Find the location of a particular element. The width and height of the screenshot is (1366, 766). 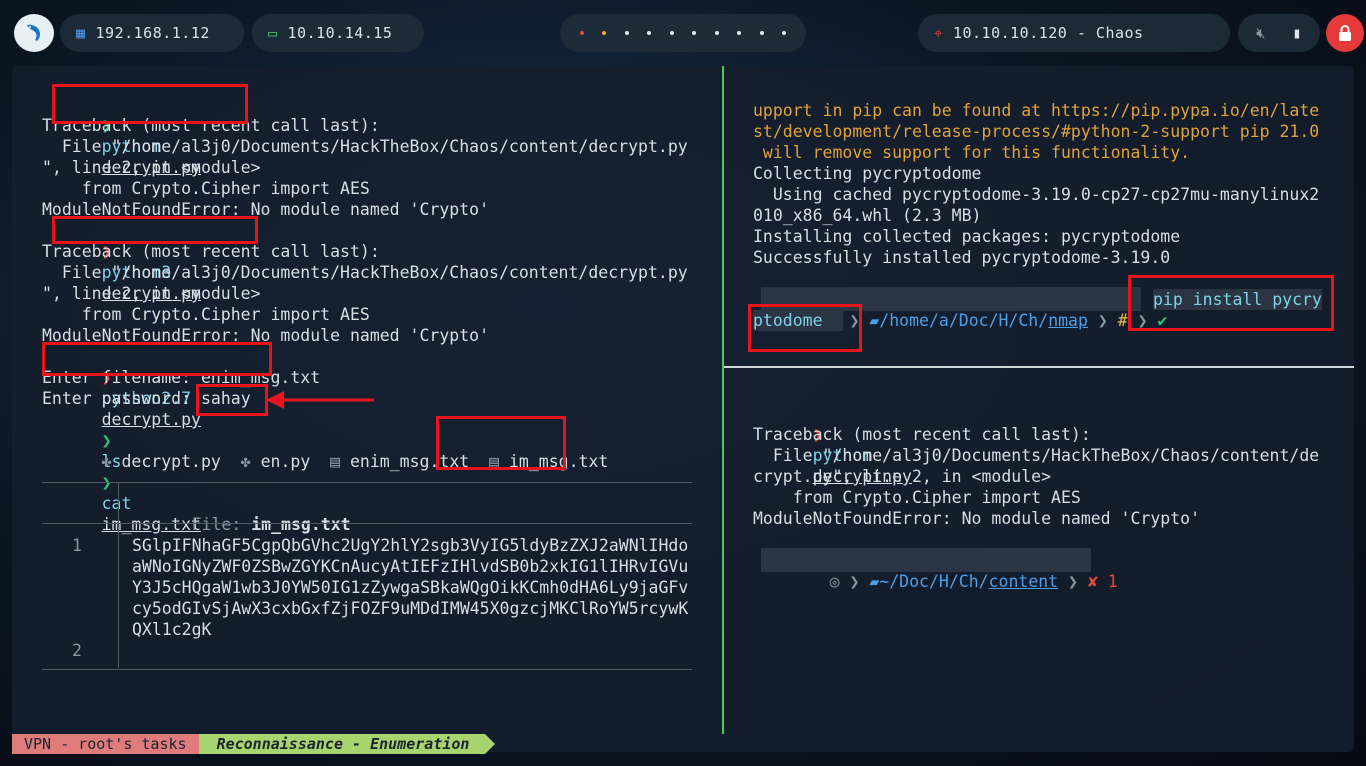

target-text: 10.10.10.120 - Chaos is located at coordinates (1048, 33).